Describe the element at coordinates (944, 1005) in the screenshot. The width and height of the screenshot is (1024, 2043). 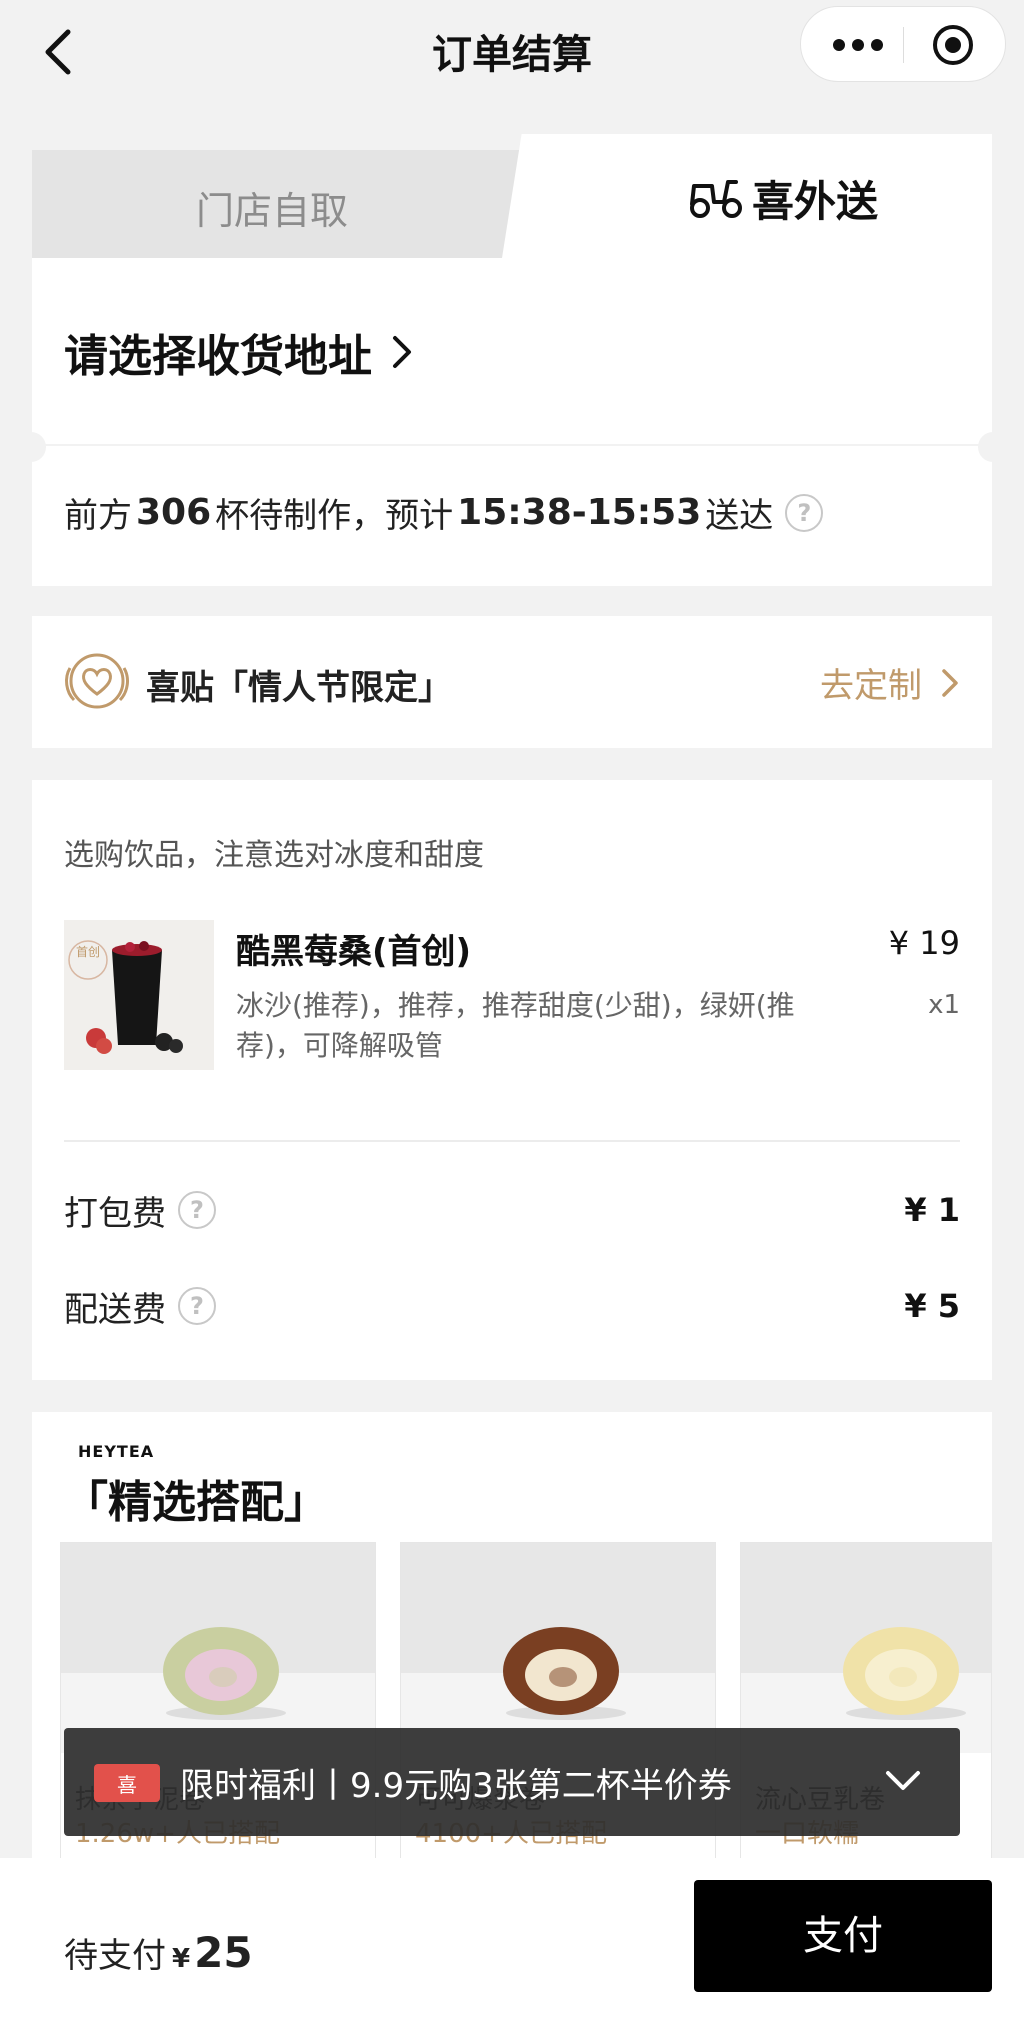
I see `product-quantity: x1` at that location.